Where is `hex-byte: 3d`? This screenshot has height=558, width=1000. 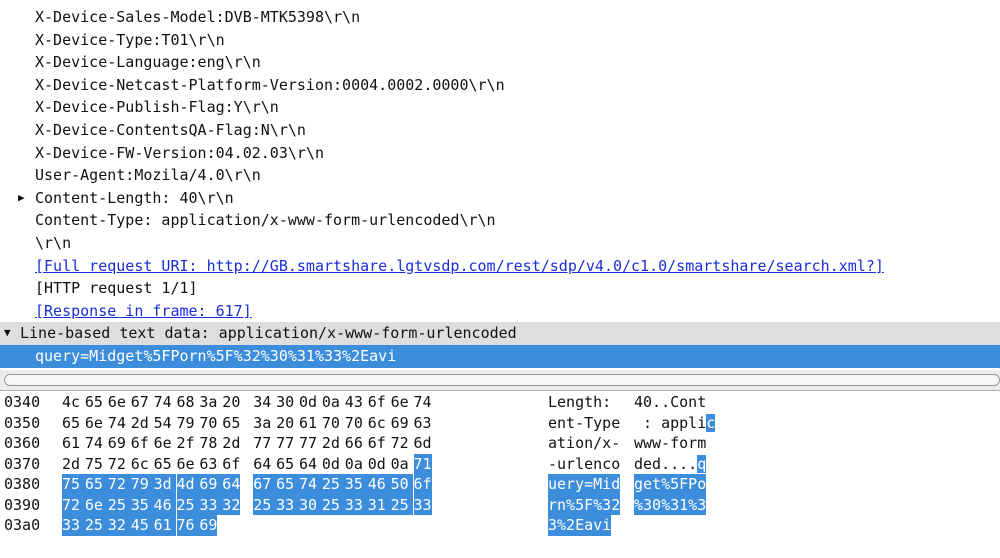
hex-byte: 3d is located at coordinates (165, 484).